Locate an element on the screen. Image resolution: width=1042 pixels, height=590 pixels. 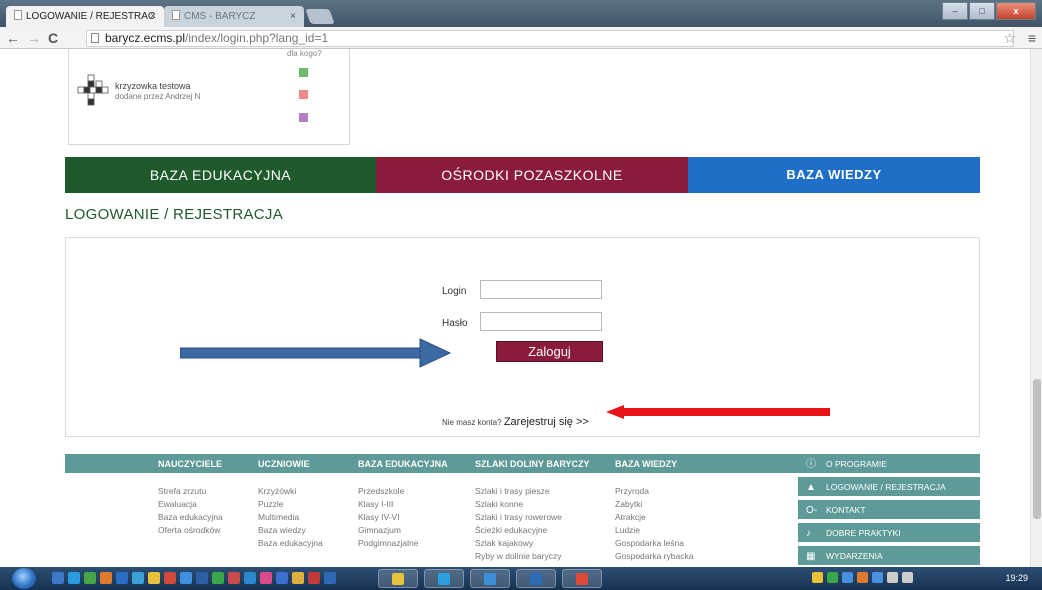
forward-icon: → is located at coordinates (34, 38).